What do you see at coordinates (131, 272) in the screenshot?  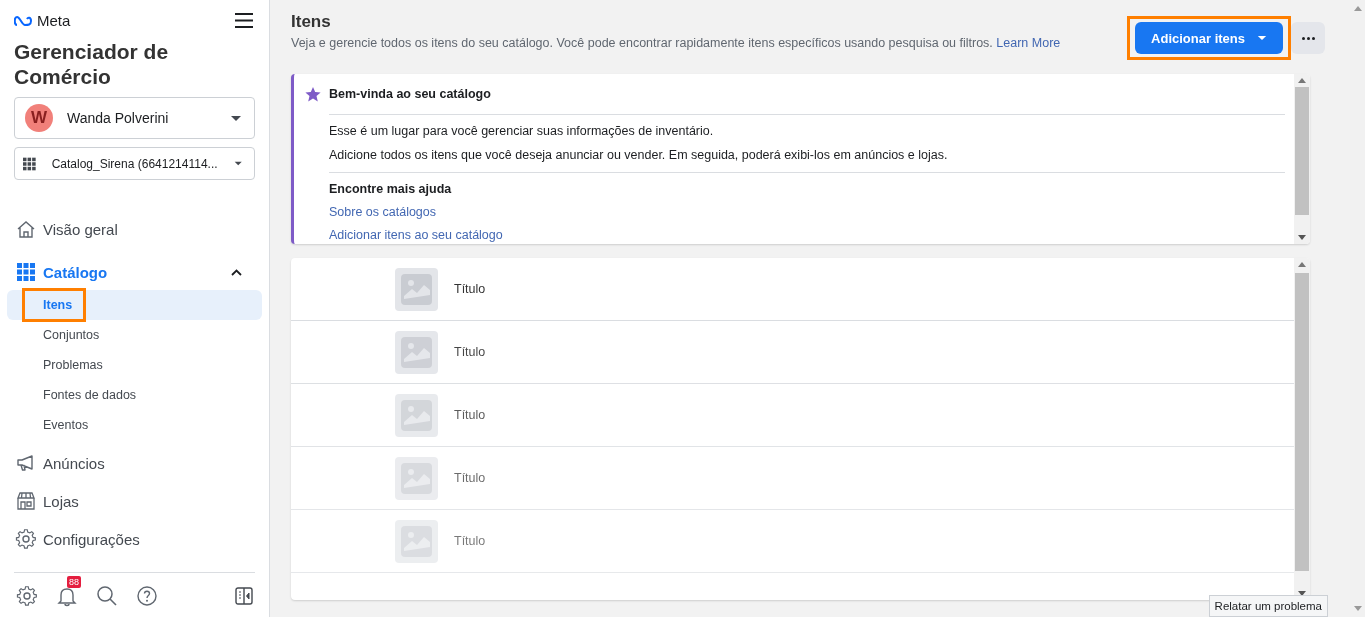 I see `nav-item: Catálogo` at bounding box center [131, 272].